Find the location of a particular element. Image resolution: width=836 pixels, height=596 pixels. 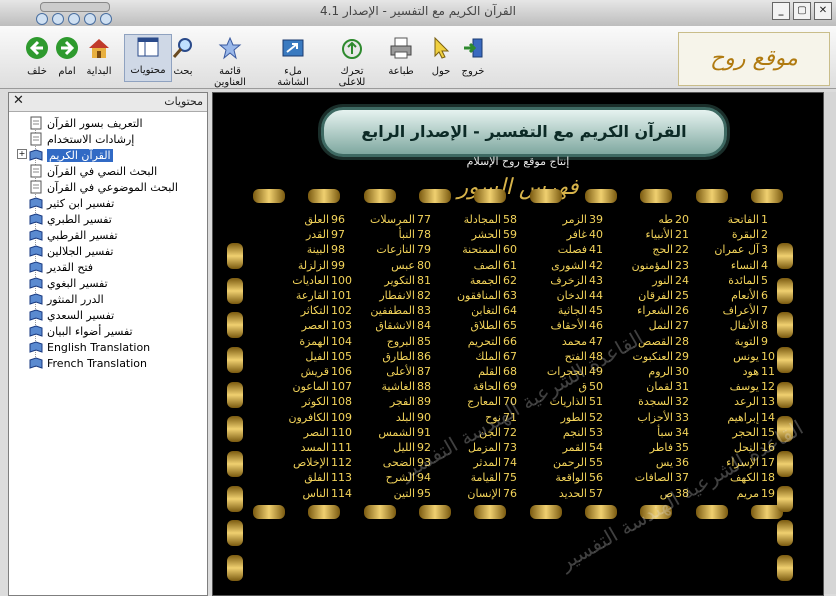

surah-link: 57 الحديد is located at coordinates (566, 495).